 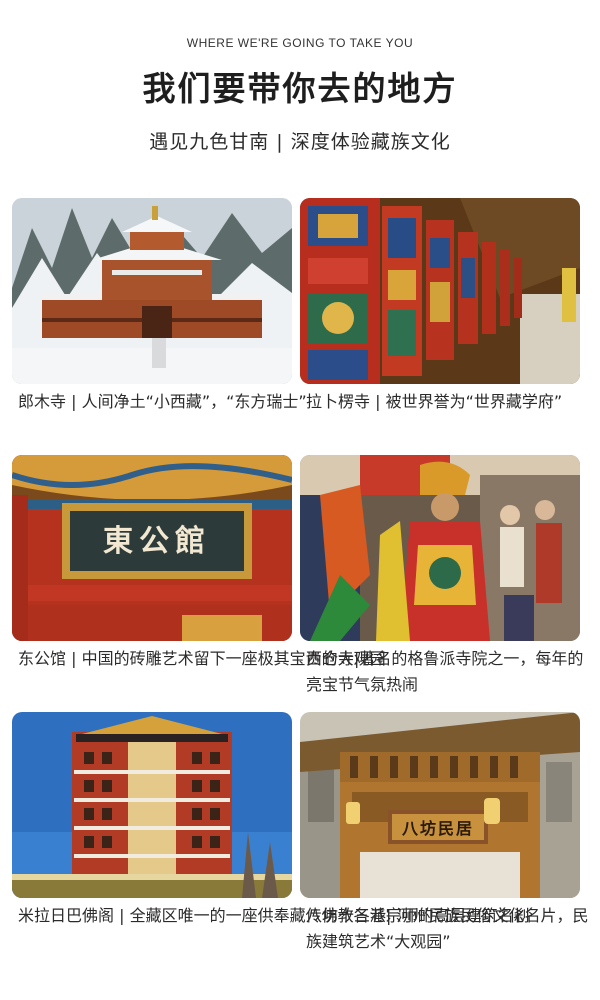 I want to click on milarepa-pavilion-photo, so click(x=152, y=805).